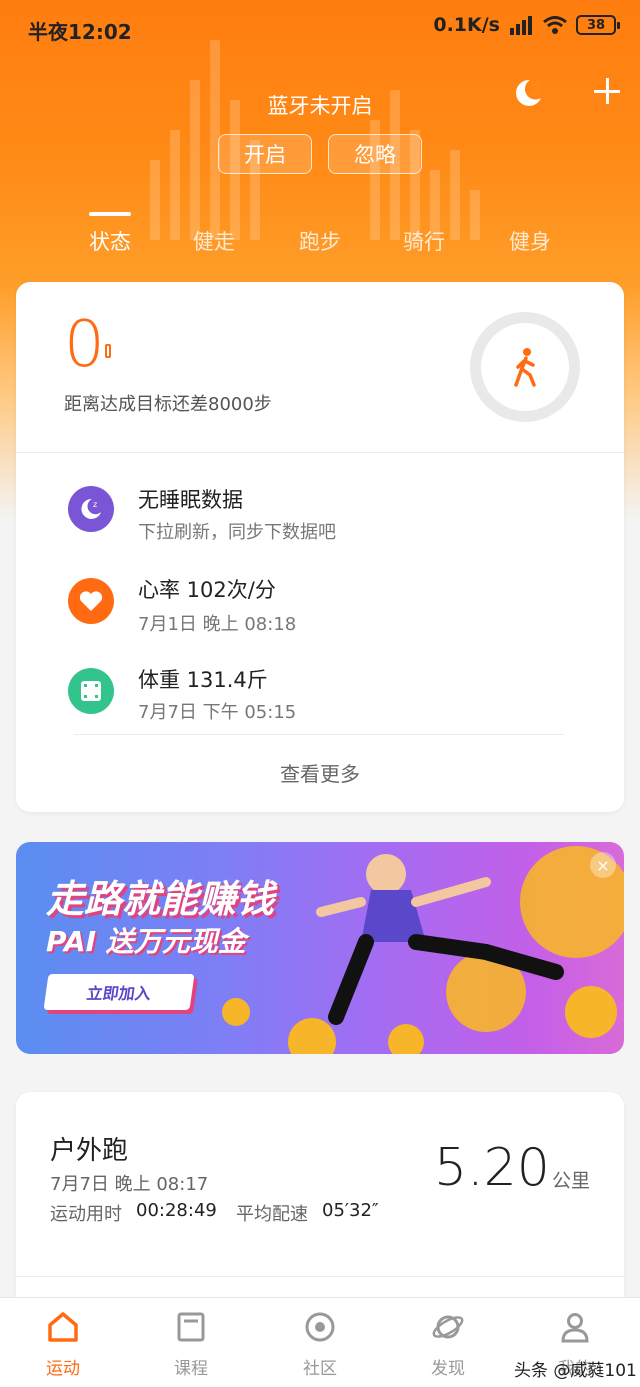 The image size is (640, 1387). I want to click on nav-sport-label: 运动, so click(63, 1369).